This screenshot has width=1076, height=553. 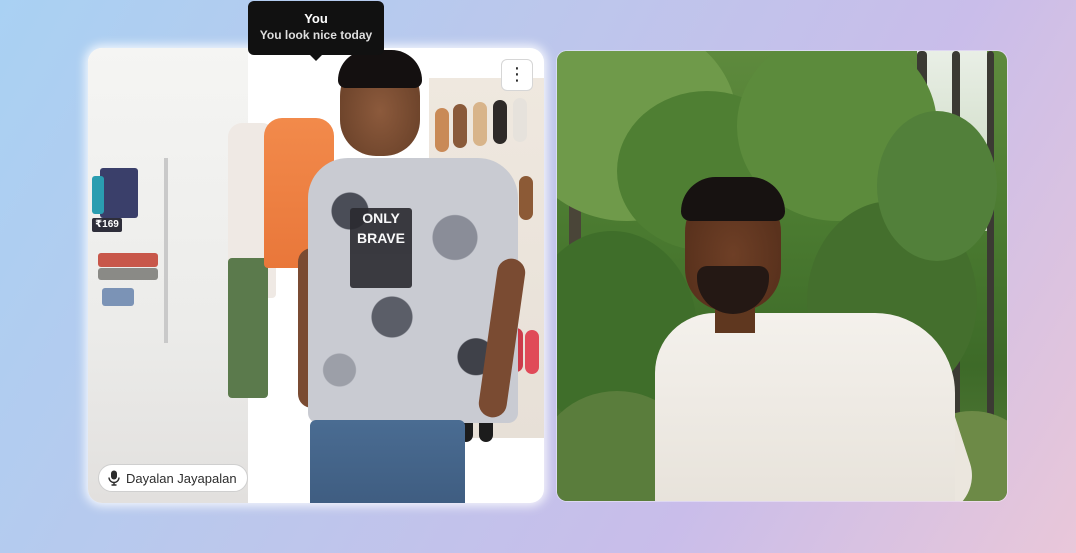 I want to click on more-vertical-icon: ⋮, so click(x=517, y=74).